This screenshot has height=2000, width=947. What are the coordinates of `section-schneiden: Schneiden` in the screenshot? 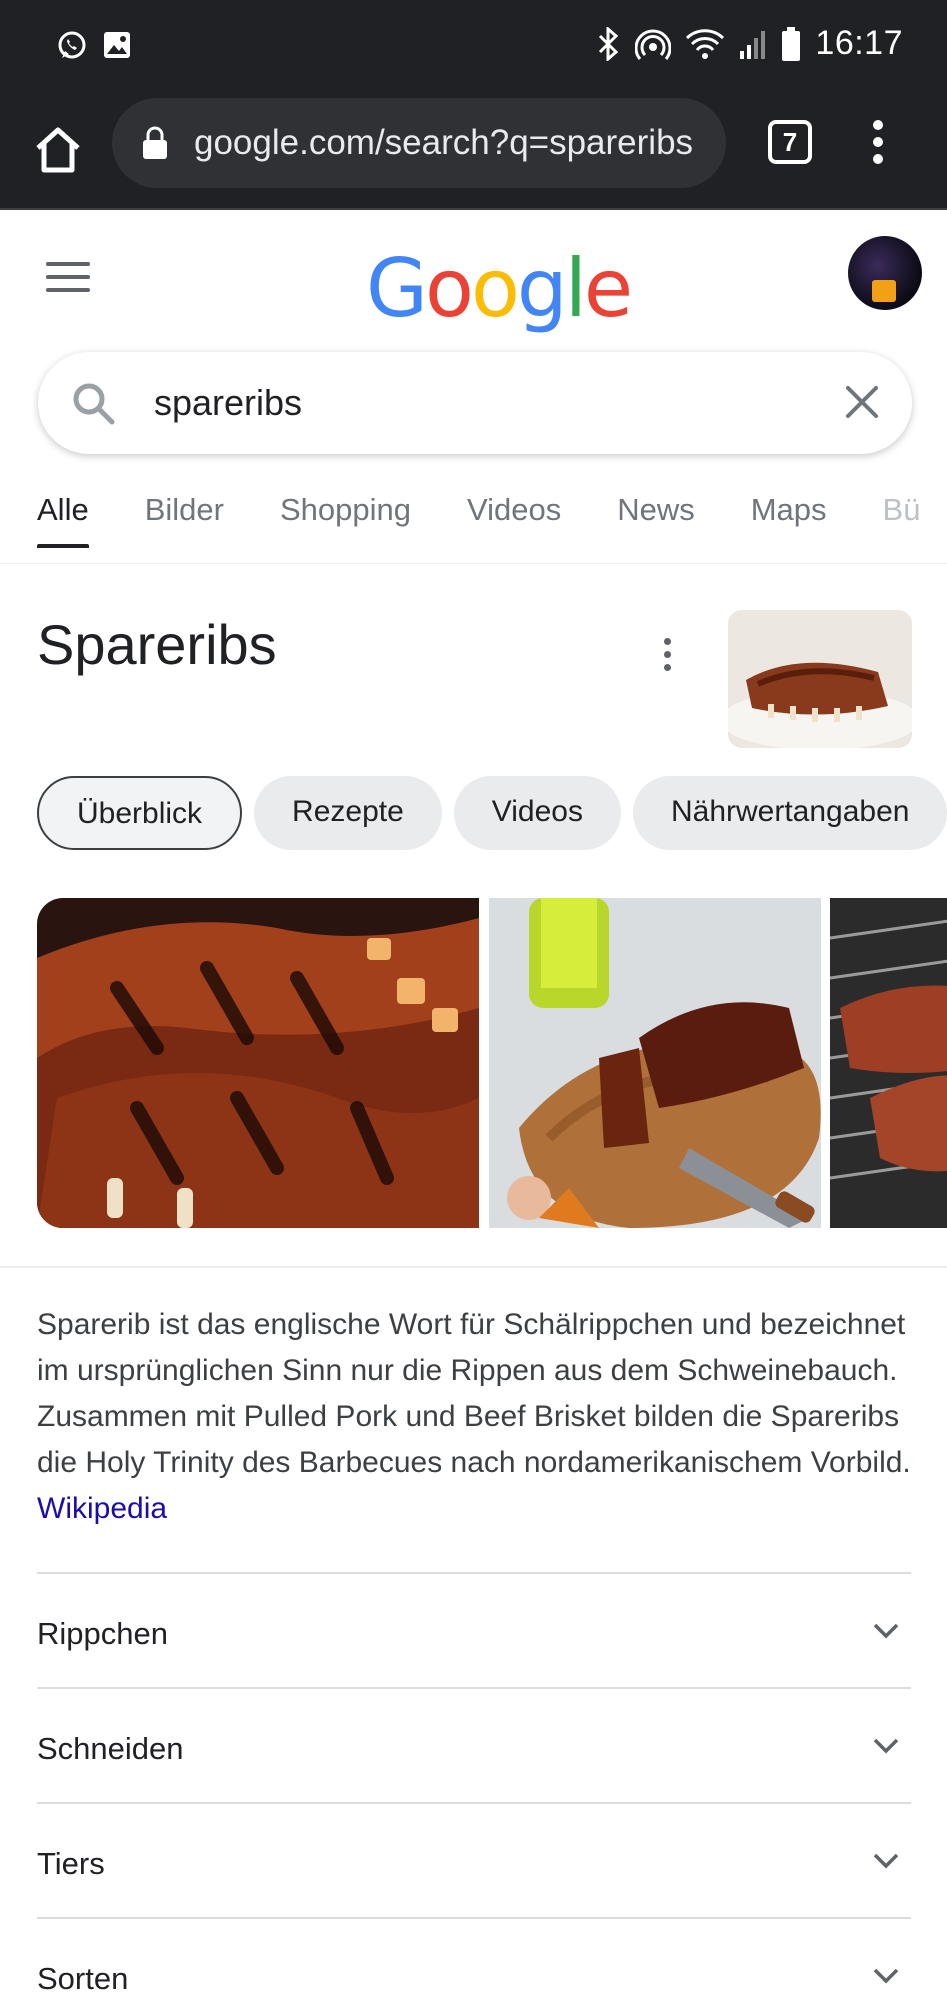 It's located at (474, 1744).